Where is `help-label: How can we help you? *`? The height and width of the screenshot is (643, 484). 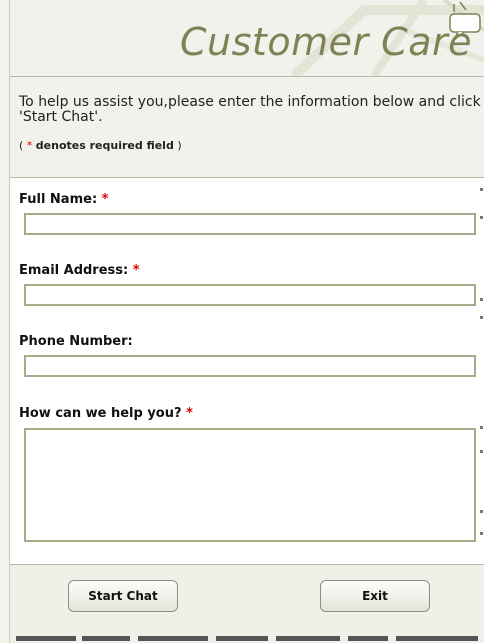 help-label: How can we help you? * is located at coordinates (106, 413).